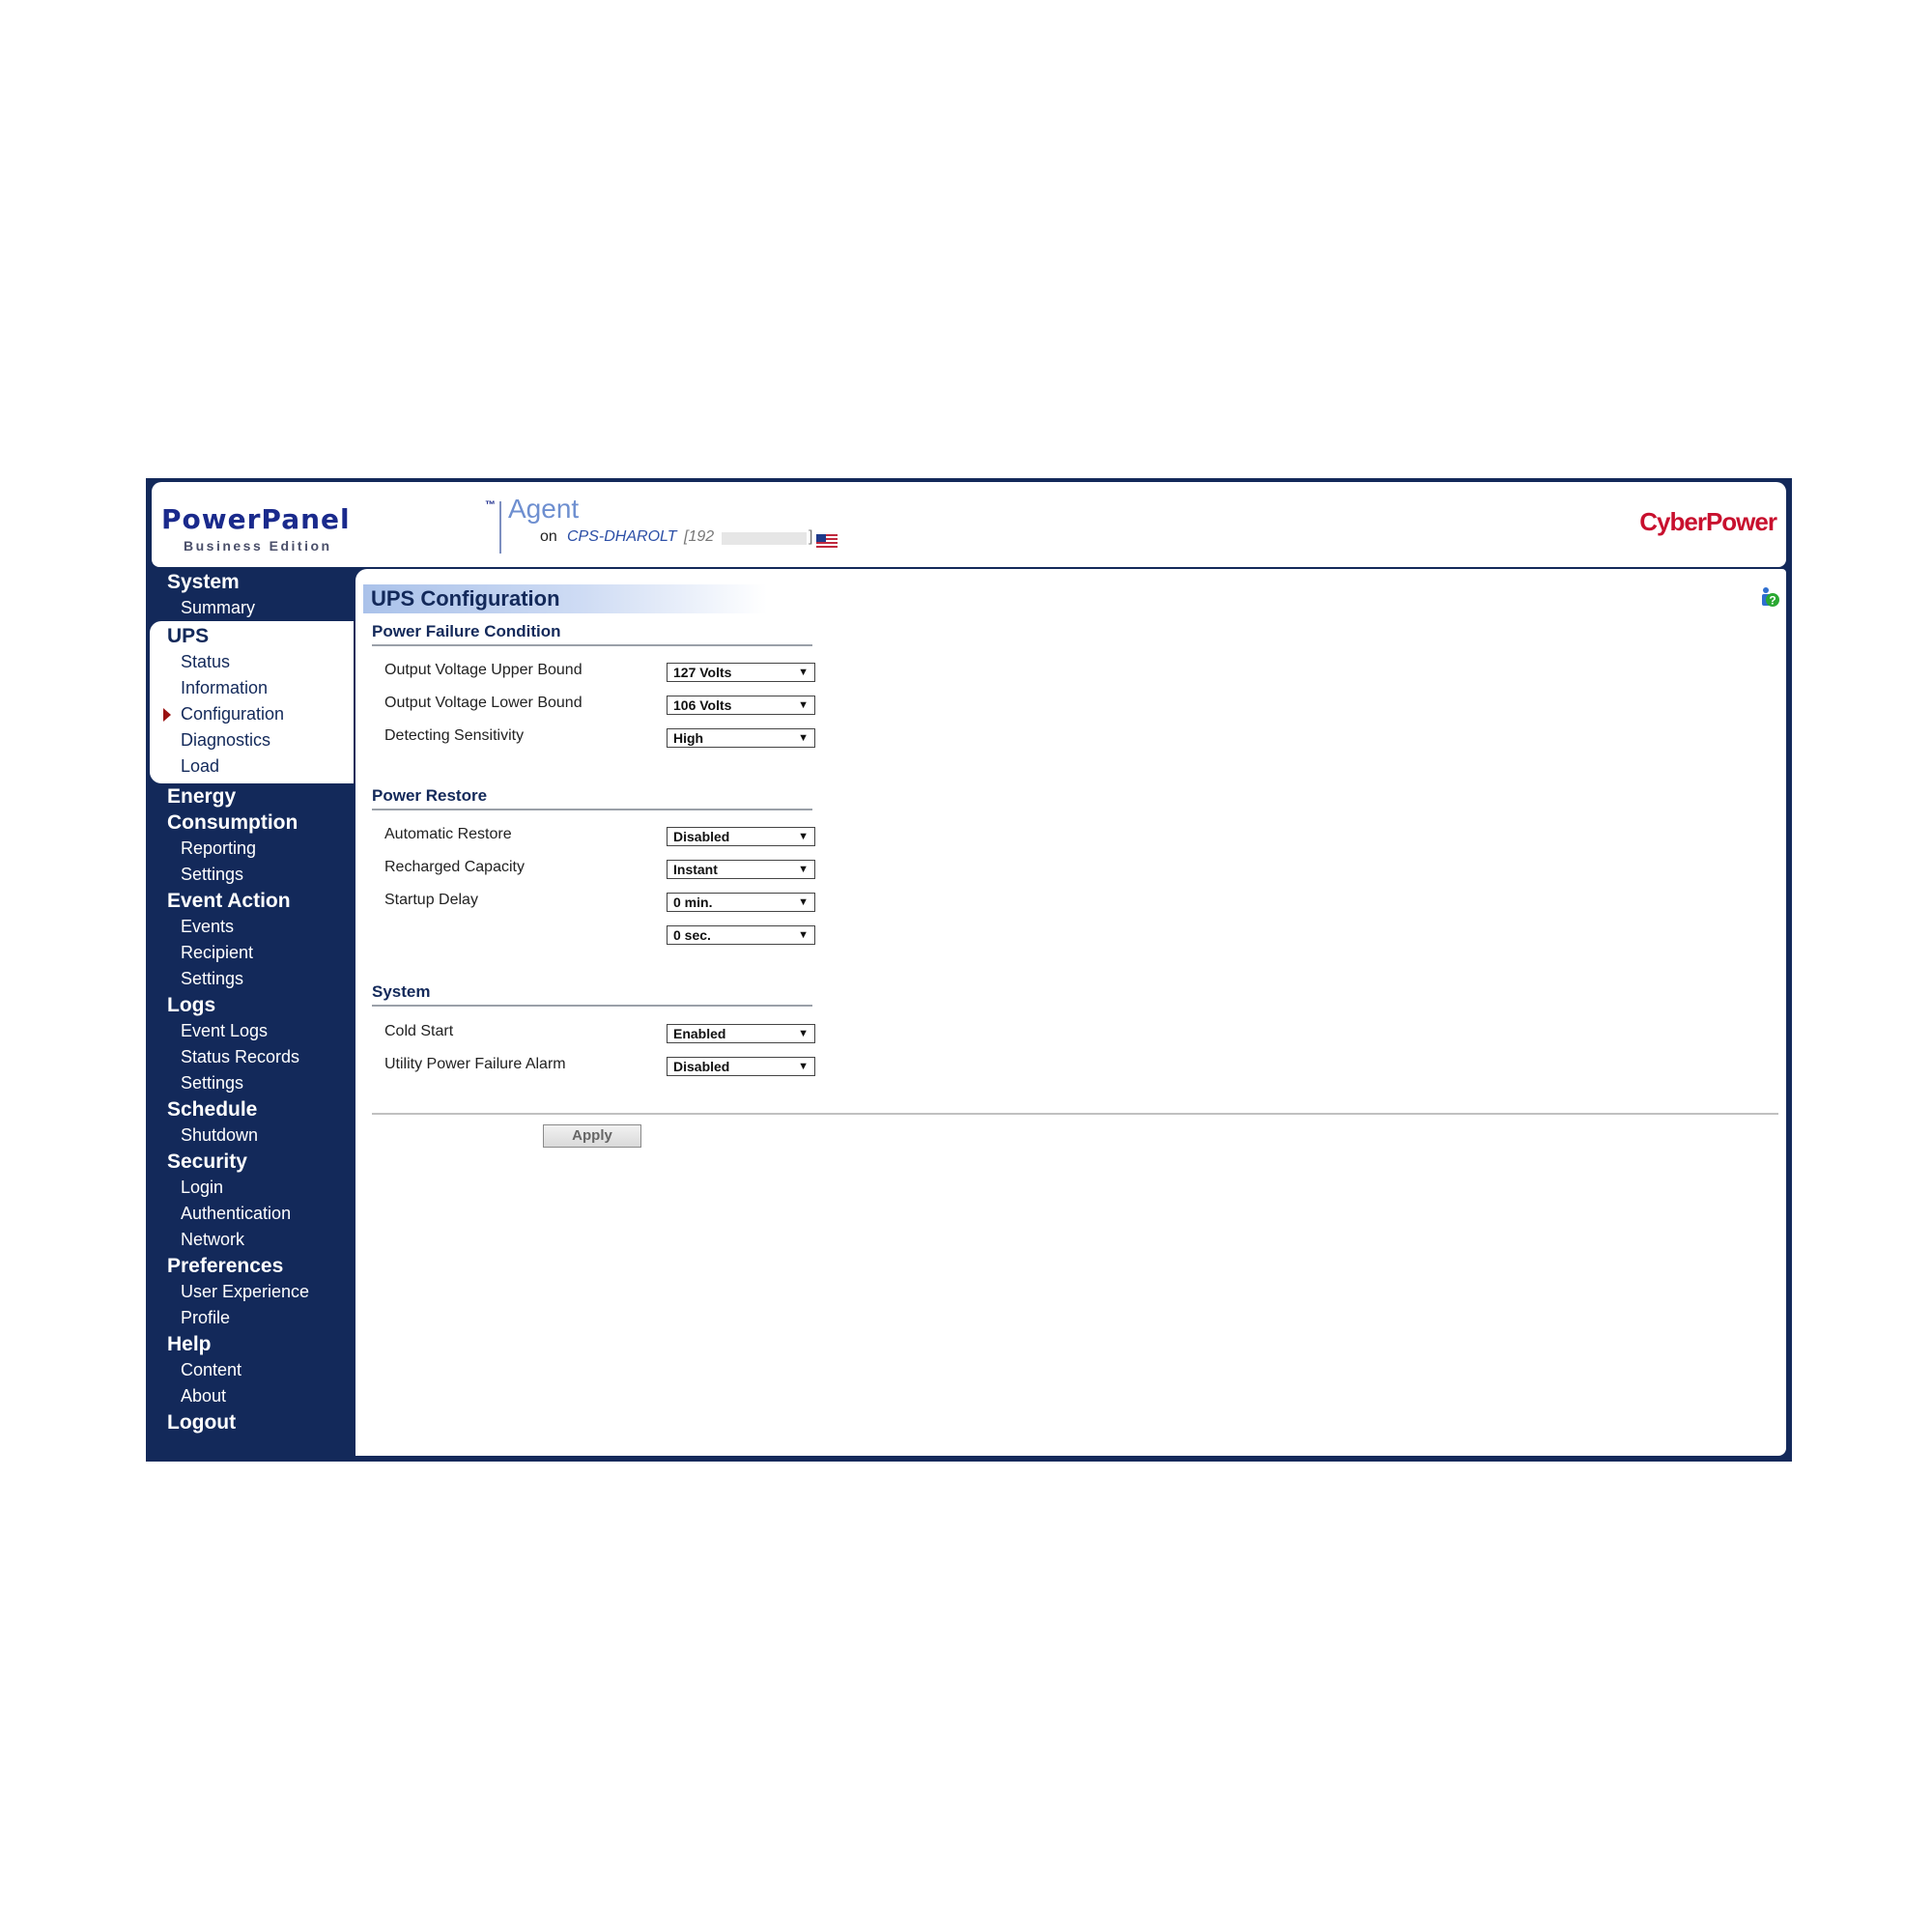 This screenshot has width=1932, height=1932. I want to click on nav-logout: Logout, so click(250, 1422).